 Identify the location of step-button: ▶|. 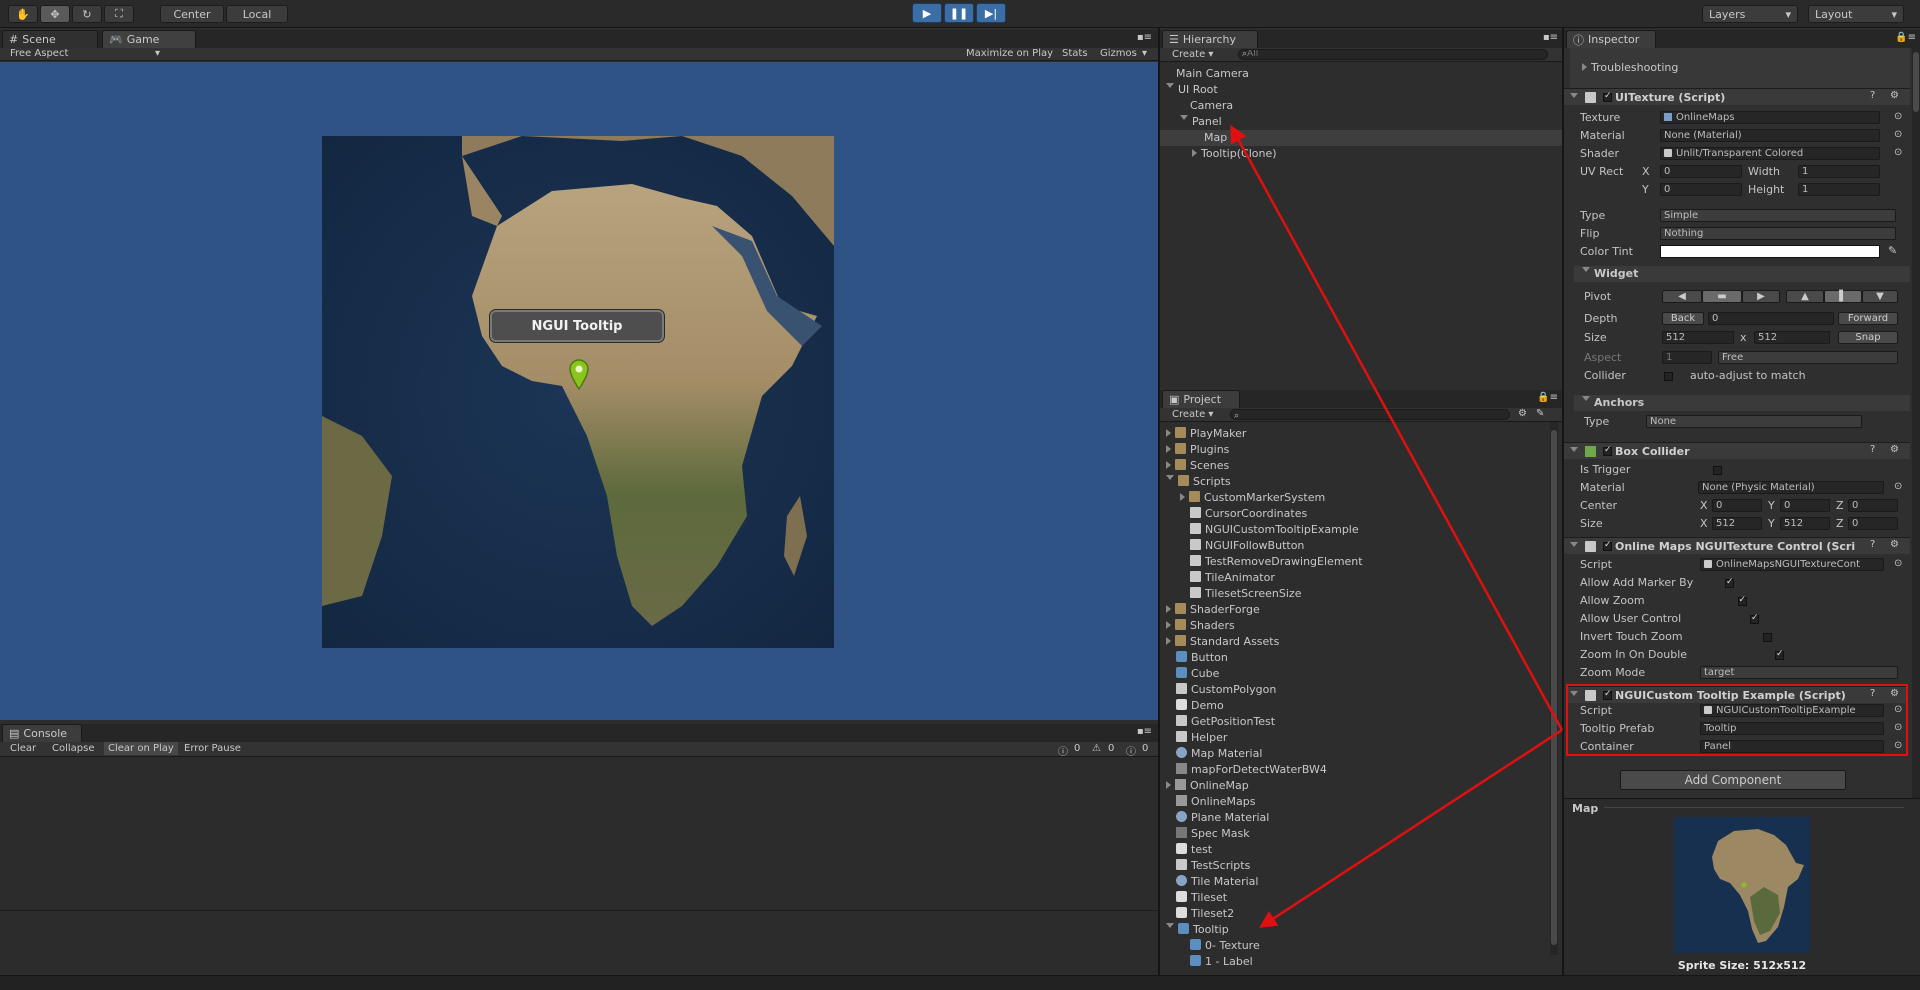
(991, 13).